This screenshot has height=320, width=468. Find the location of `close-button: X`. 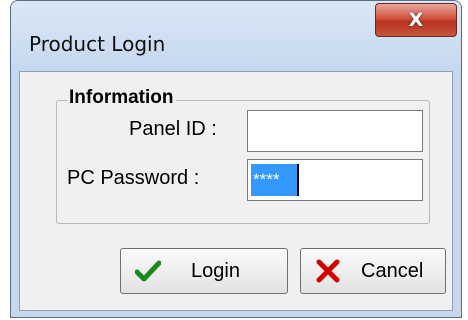

close-button: X is located at coordinates (416, 20).